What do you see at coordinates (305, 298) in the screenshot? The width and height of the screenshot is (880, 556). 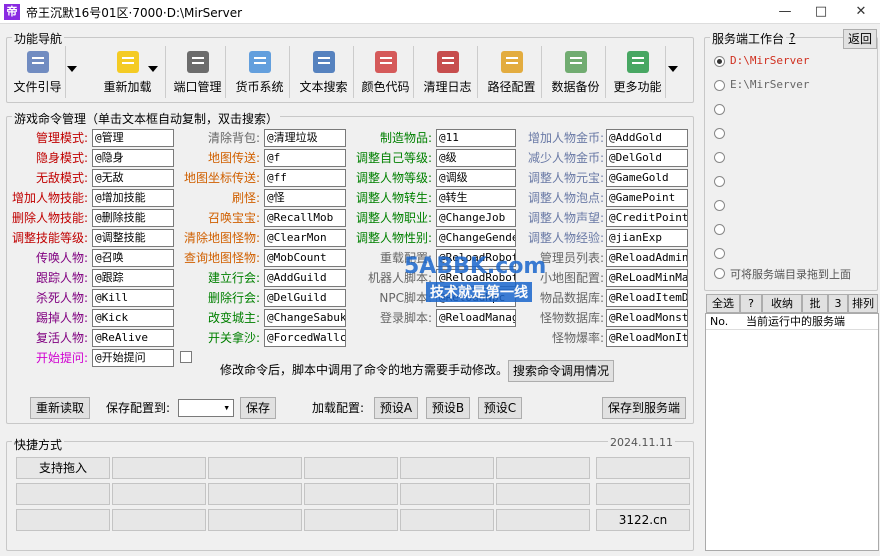 I see `command-field: @DelGuild` at bounding box center [305, 298].